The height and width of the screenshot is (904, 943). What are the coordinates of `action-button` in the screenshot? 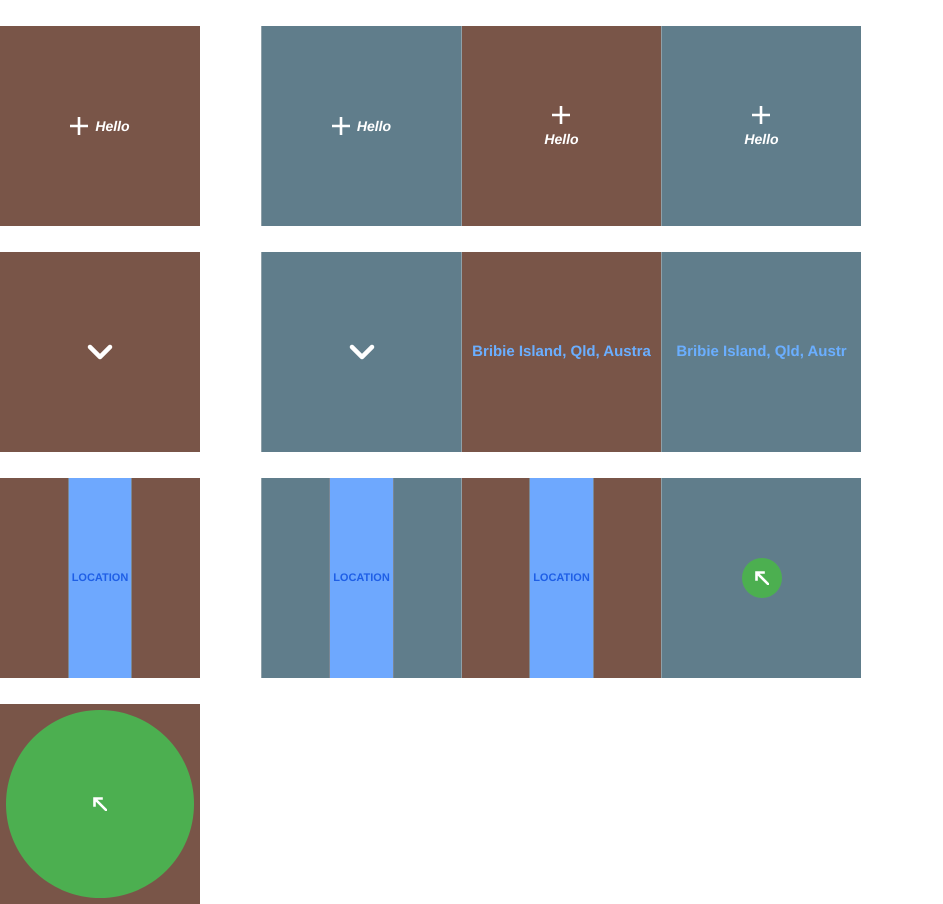 It's located at (762, 578).